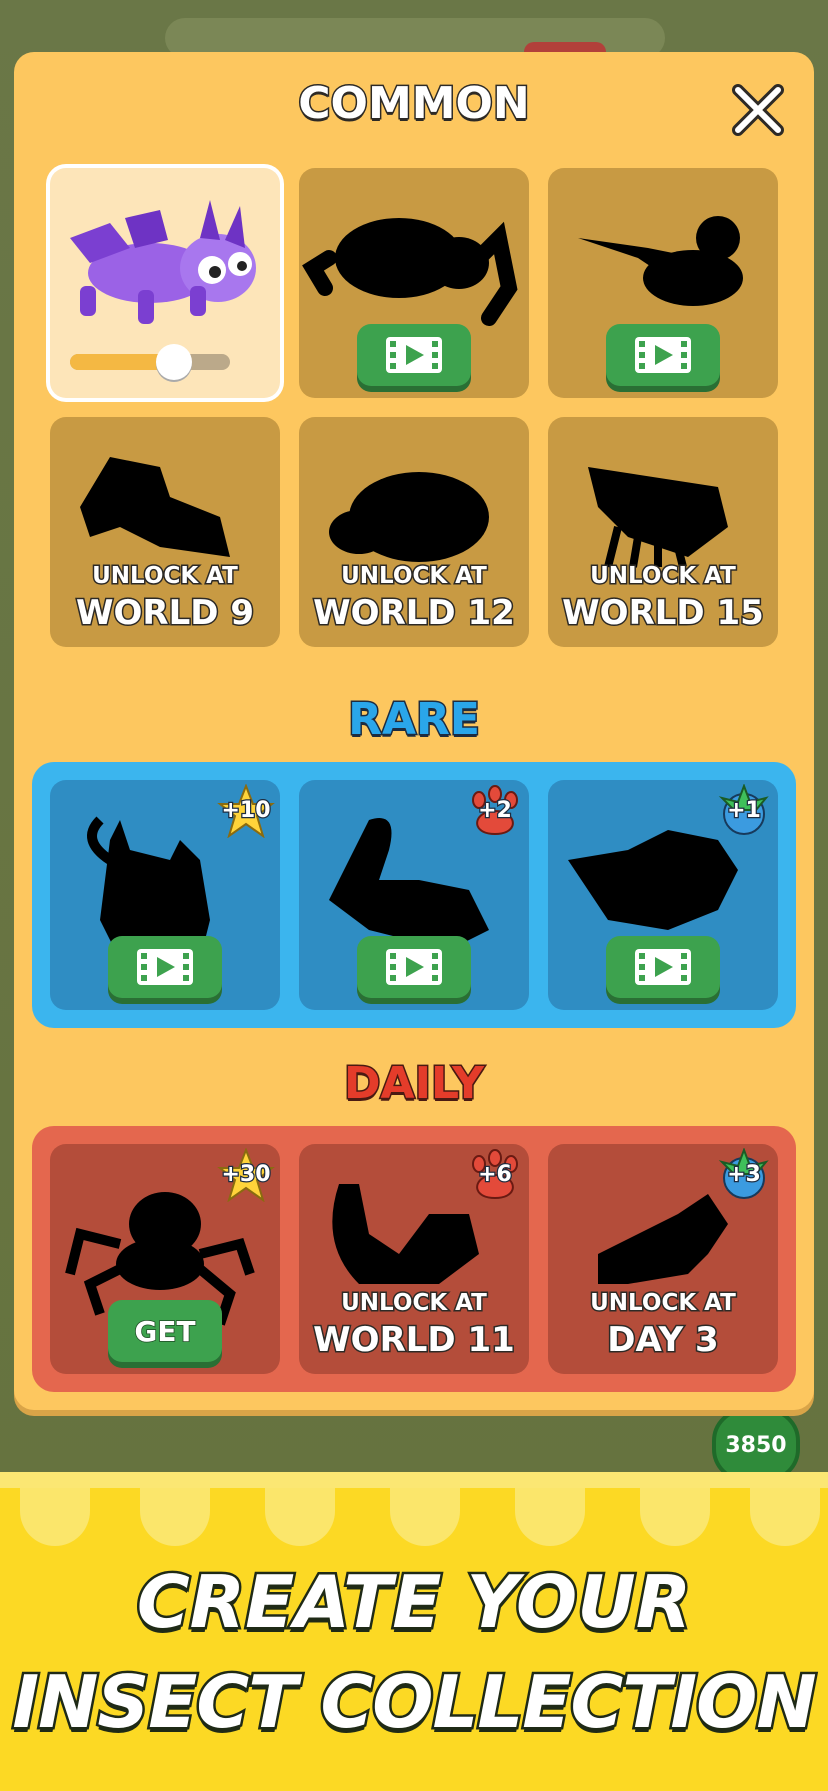 This screenshot has width=828, height=1791. I want to click on slider-knob, so click(174, 362).